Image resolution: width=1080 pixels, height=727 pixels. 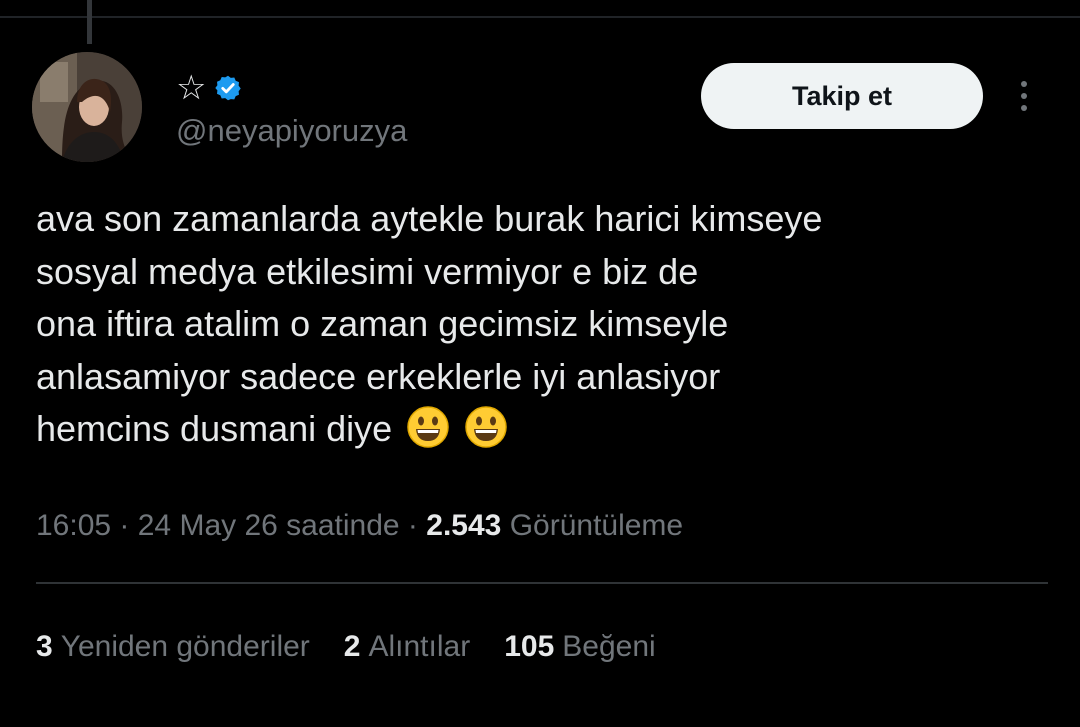 I want to click on thread-connector-line, so click(x=89, y=22).